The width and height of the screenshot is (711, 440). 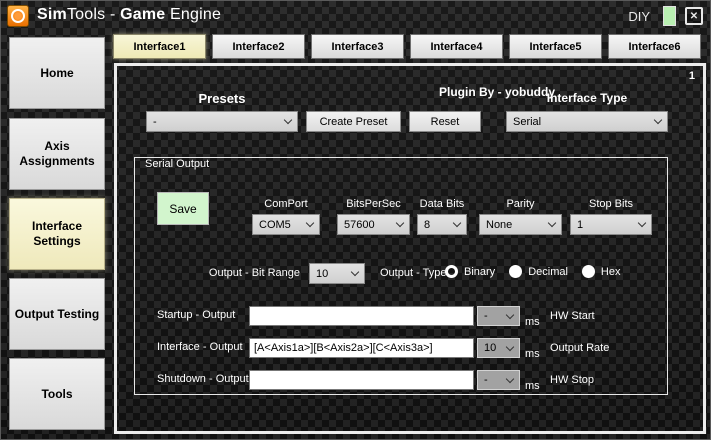 I want to click on stopbits-value: 1, so click(x=580, y=224).